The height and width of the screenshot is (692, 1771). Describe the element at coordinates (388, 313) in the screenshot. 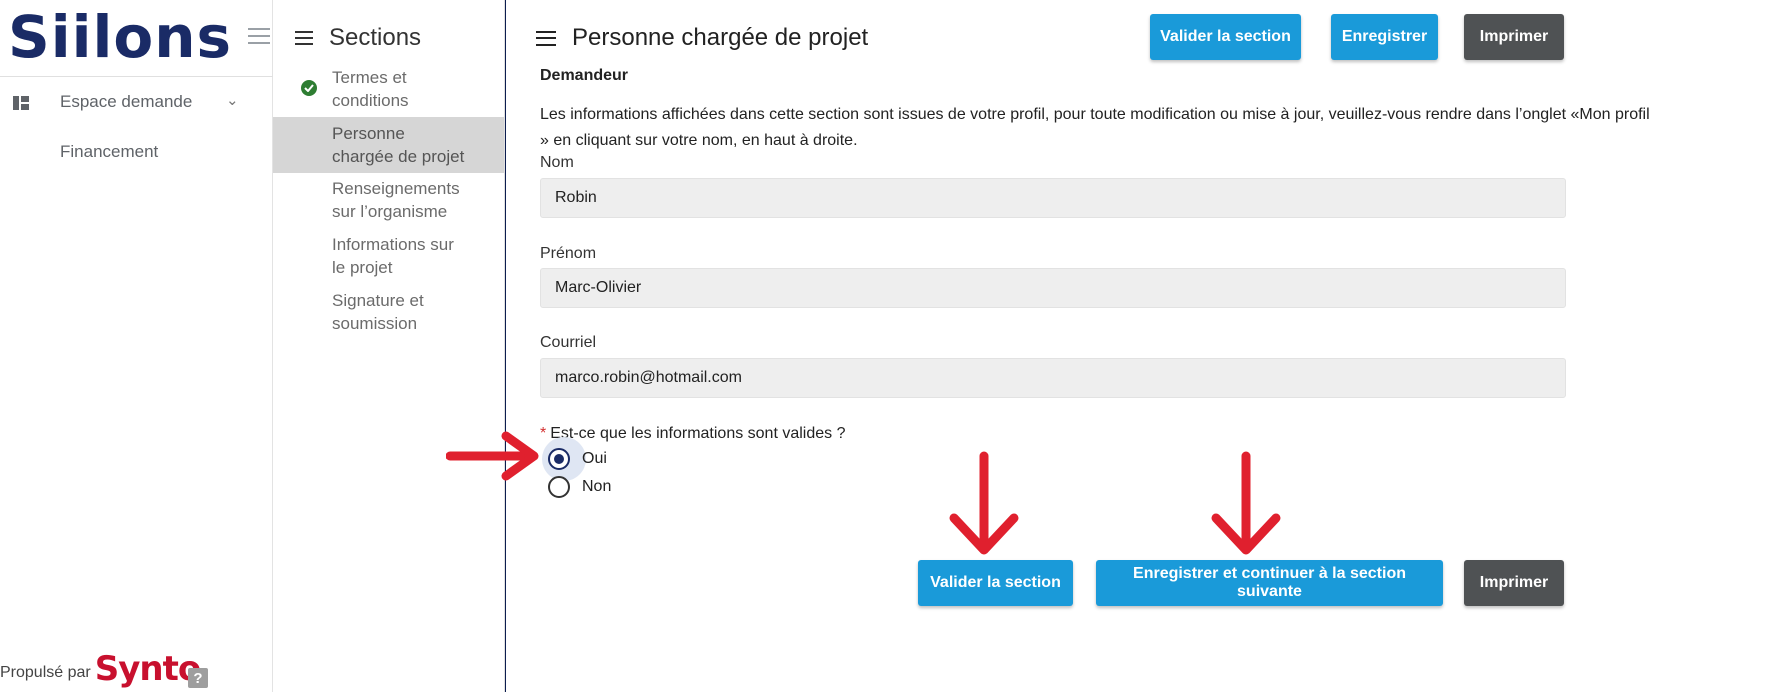

I see `section-item-signature: Signature et soumission` at that location.